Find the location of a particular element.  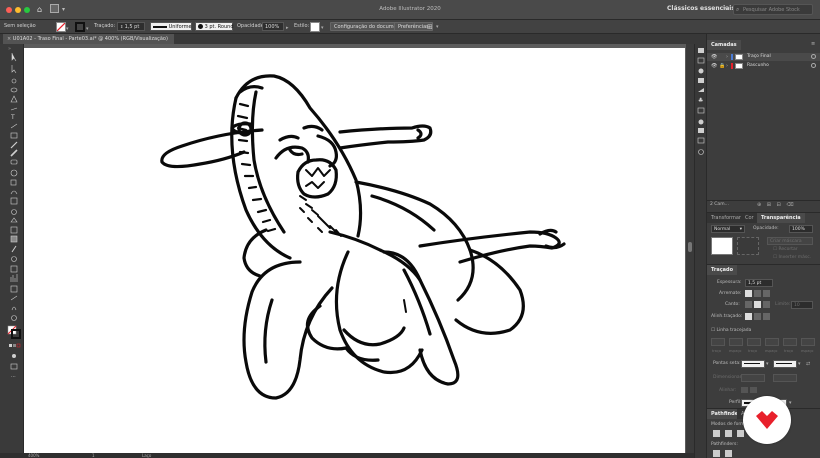

stroke-panel-tab: Traçado is located at coordinates (722, 270).